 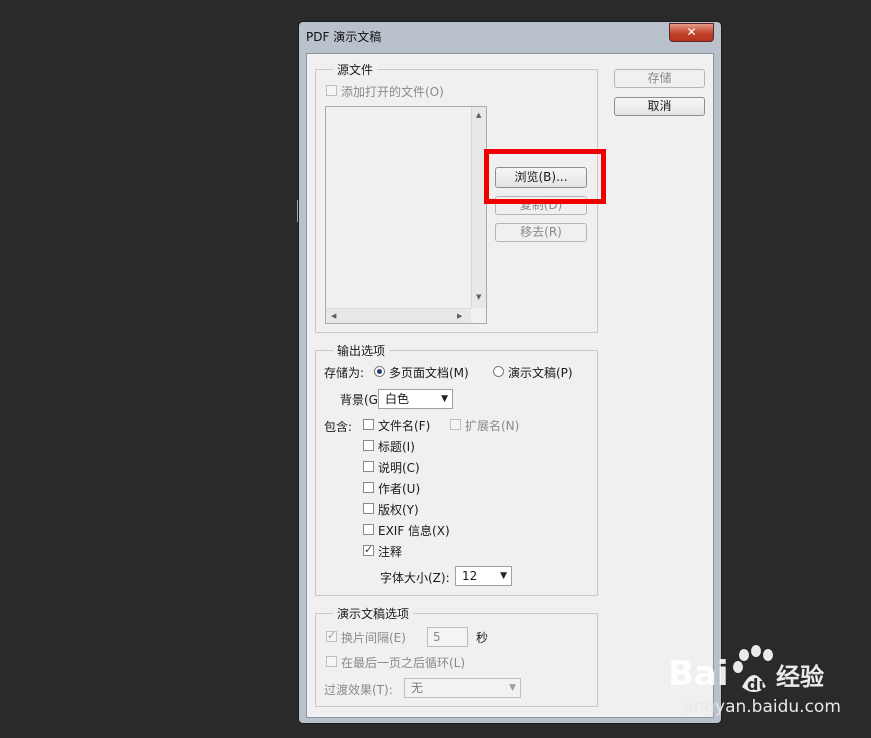 I want to click on radio-presentation-label: 演示文稿(P), so click(x=540, y=372).